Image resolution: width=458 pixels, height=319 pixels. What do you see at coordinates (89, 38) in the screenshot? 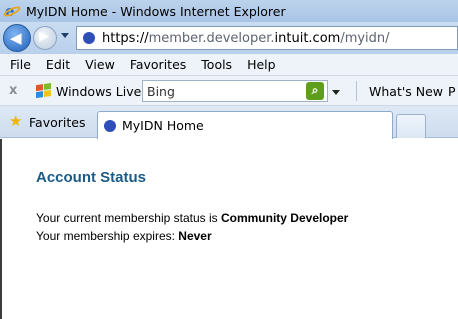
I see `site-favicon-icon` at bounding box center [89, 38].